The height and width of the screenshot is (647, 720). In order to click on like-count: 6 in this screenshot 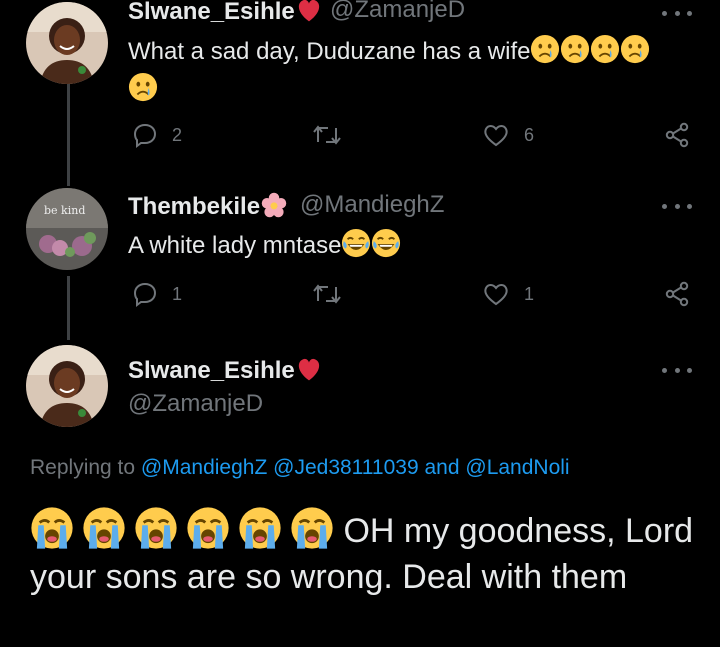, I will do `click(529, 134)`.